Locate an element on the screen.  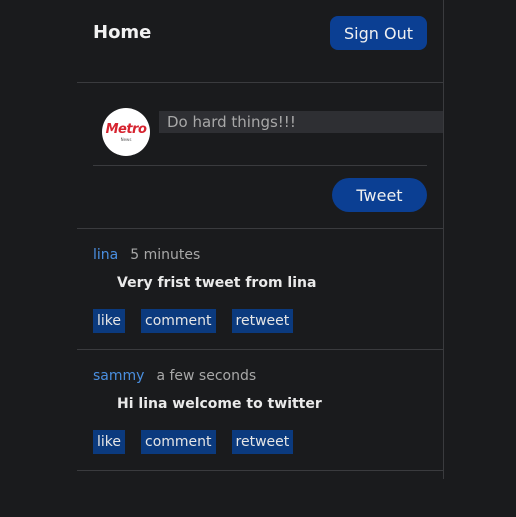
tweet-text: Hi lina welcome to twitter is located at coordinates (219, 404).